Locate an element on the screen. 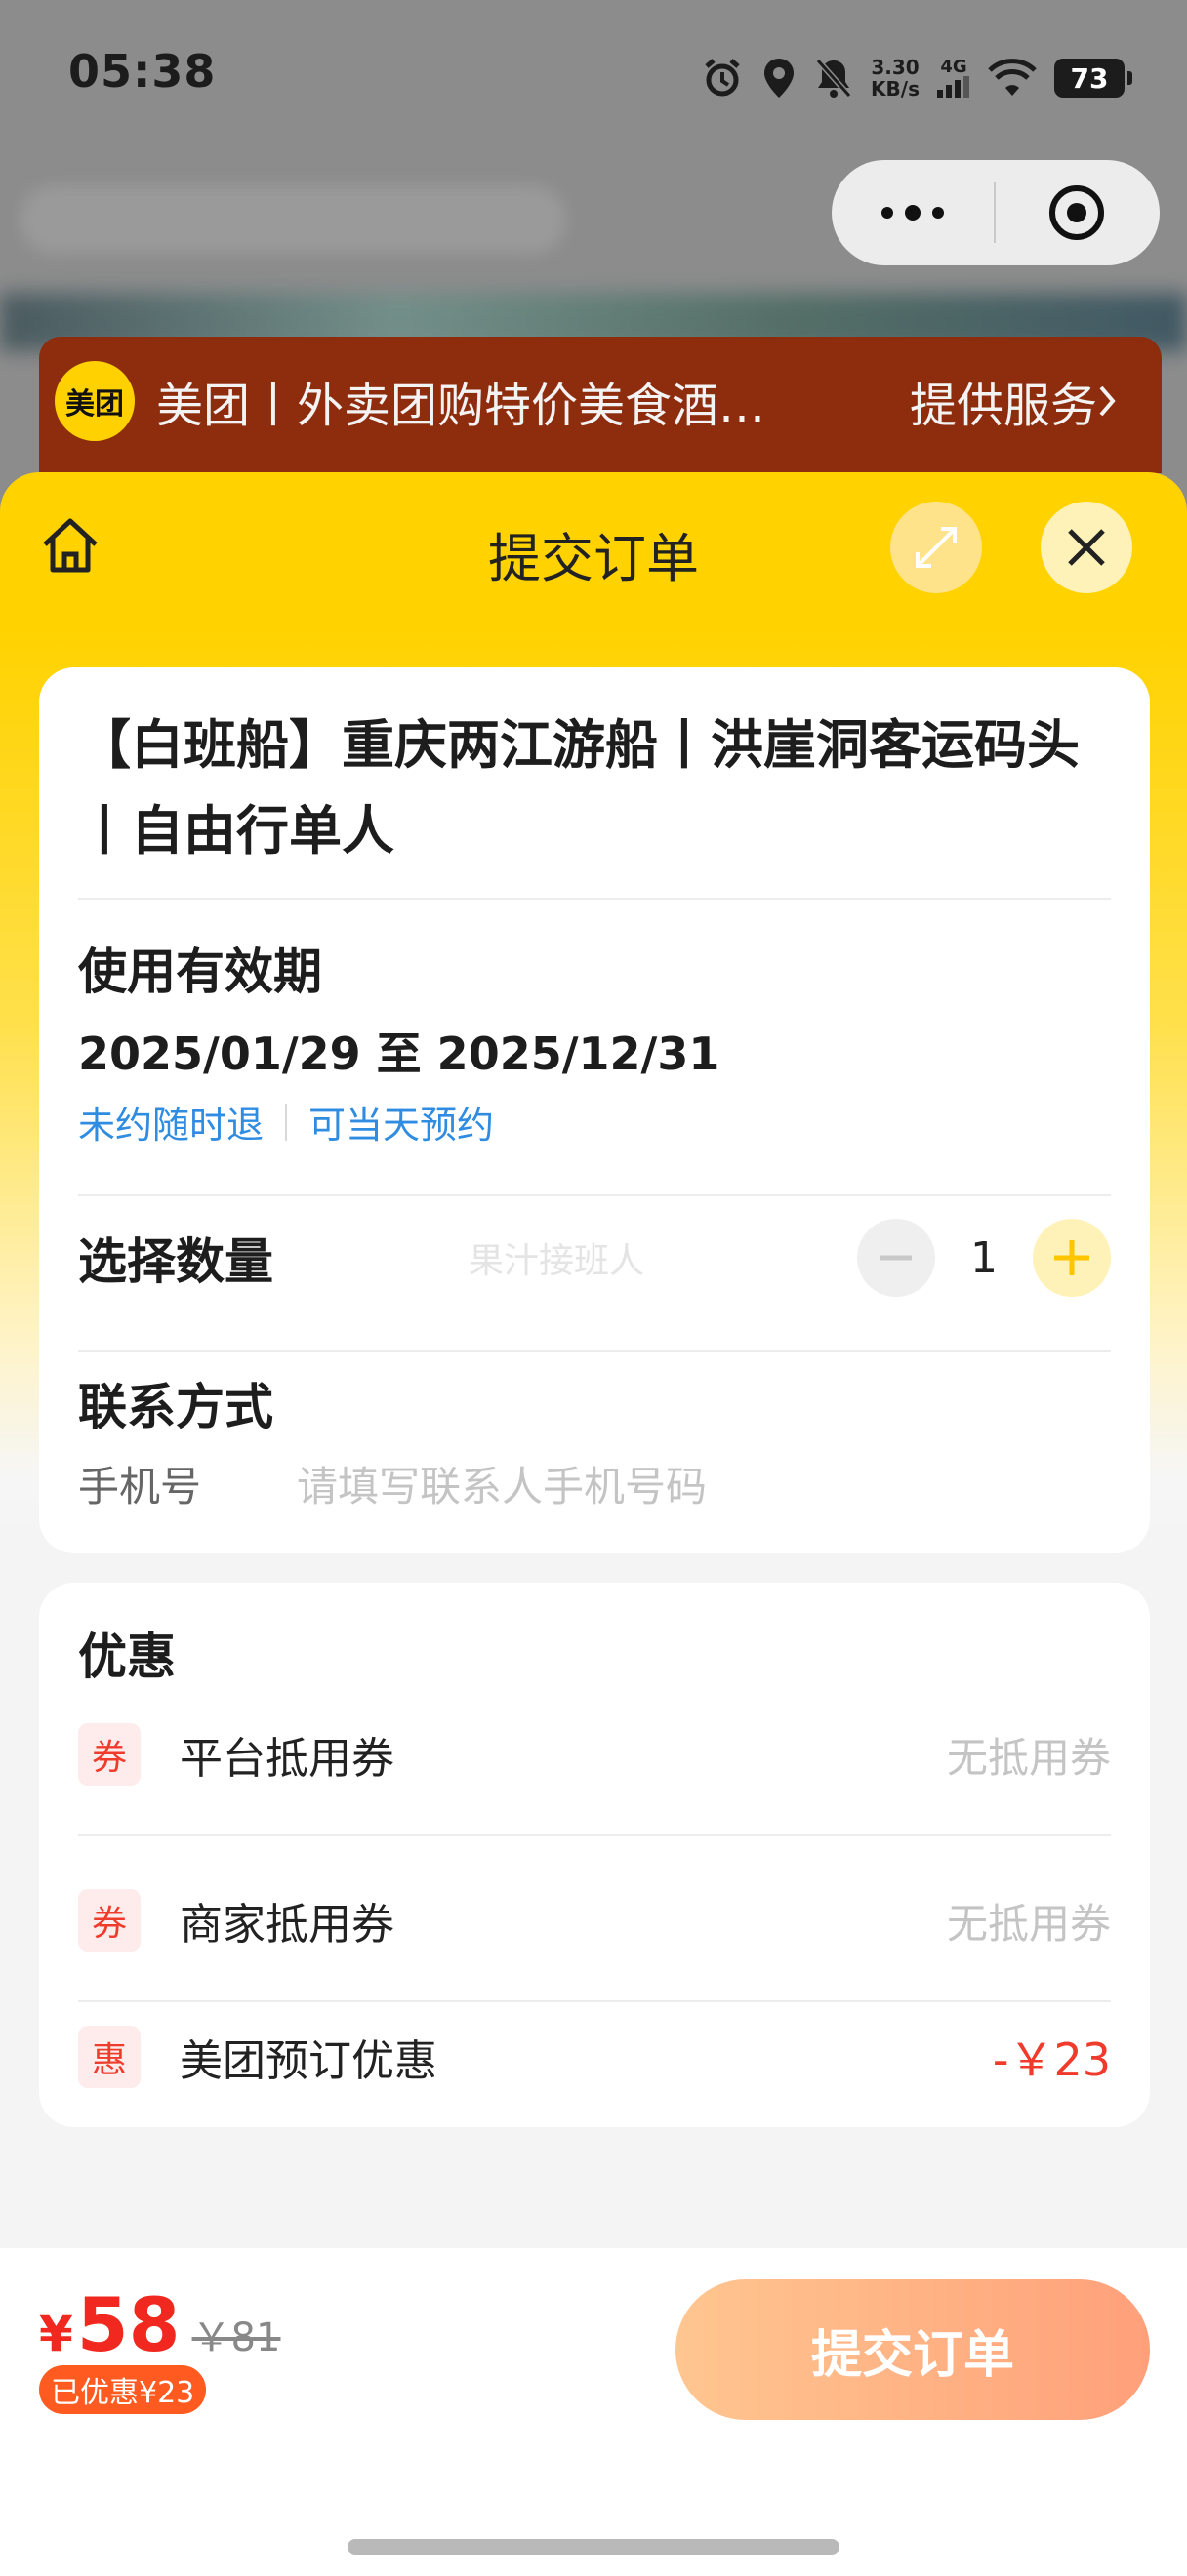 Image resolution: width=1187 pixels, height=2576 pixels. expand-icon is located at coordinates (936, 547).